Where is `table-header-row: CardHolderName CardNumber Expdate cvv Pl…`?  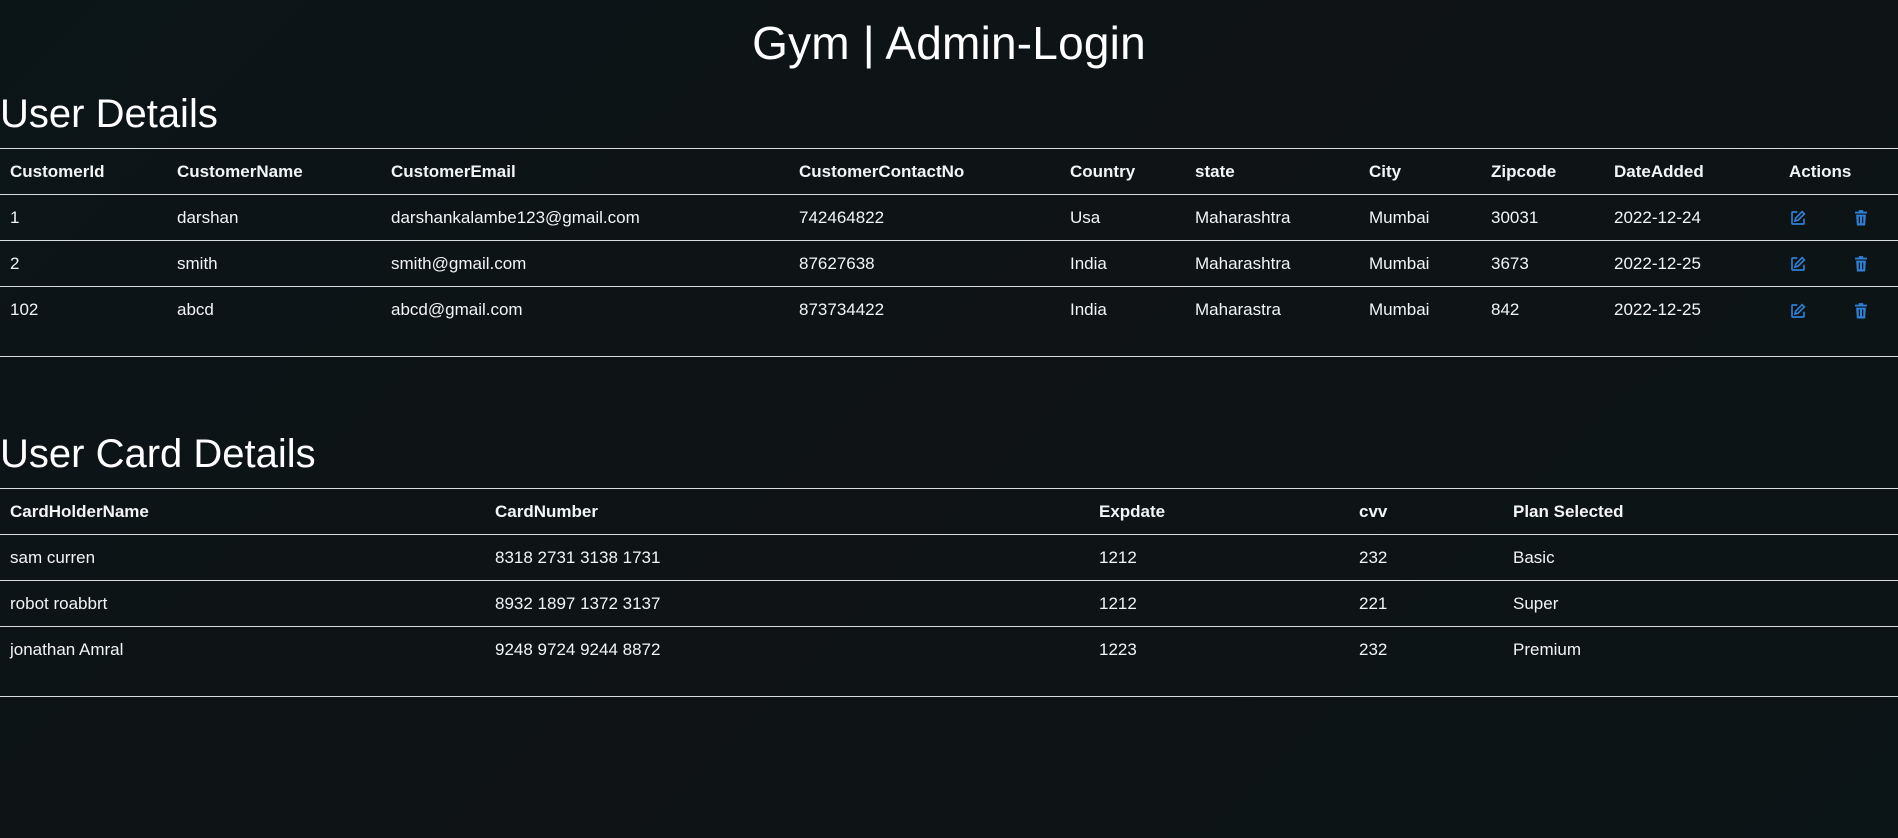 table-header-row: CardHolderName CardNumber Expdate cvv Pl… is located at coordinates (949, 511).